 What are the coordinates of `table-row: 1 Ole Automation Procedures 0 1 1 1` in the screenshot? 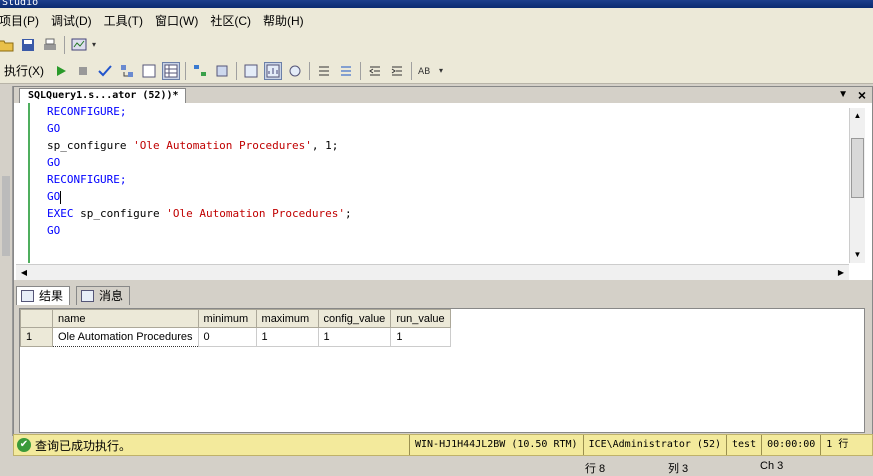 It's located at (236, 337).